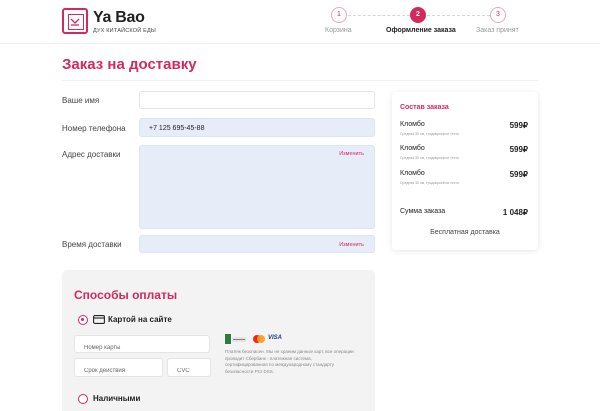 The height and width of the screenshot is (411, 600). Describe the element at coordinates (421, 30) in the screenshot. I see `step-2-label: Оформление заказа` at that location.